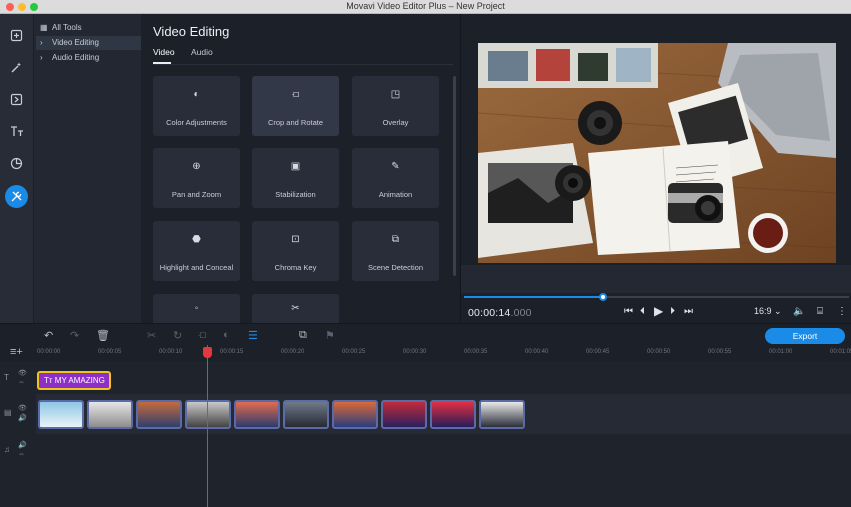  What do you see at coordinates (48, 335) in the screenshot?
I see `undo-icon: ↶` at bounding box center [48, 335].